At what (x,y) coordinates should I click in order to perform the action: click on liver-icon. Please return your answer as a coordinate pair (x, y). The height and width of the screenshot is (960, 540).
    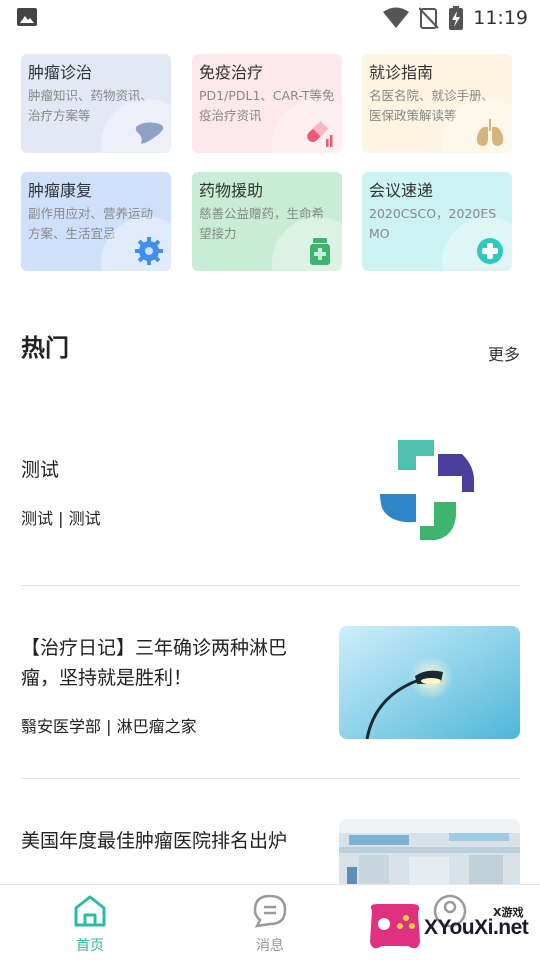
    Looking at the image, I should click on (149, 133).